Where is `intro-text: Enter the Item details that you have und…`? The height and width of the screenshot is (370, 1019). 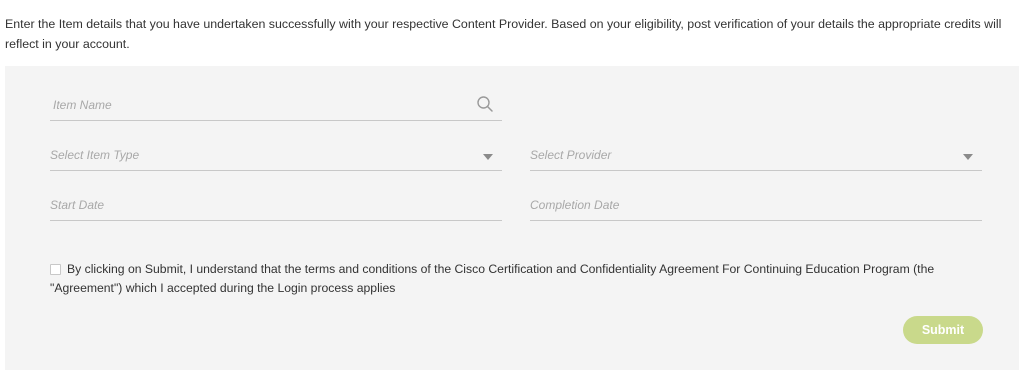
intro-text: Enter the Item details that you have und… is located at coordinates (503, 34).